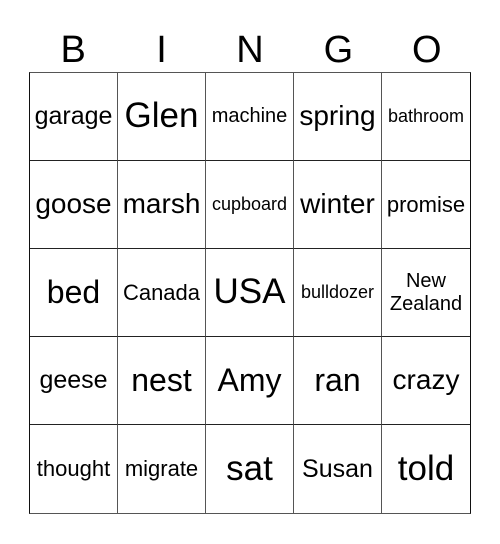  Describe the element at coordinates (426, 469) in the screenshot. I see `bingo-cell: told` at that location.